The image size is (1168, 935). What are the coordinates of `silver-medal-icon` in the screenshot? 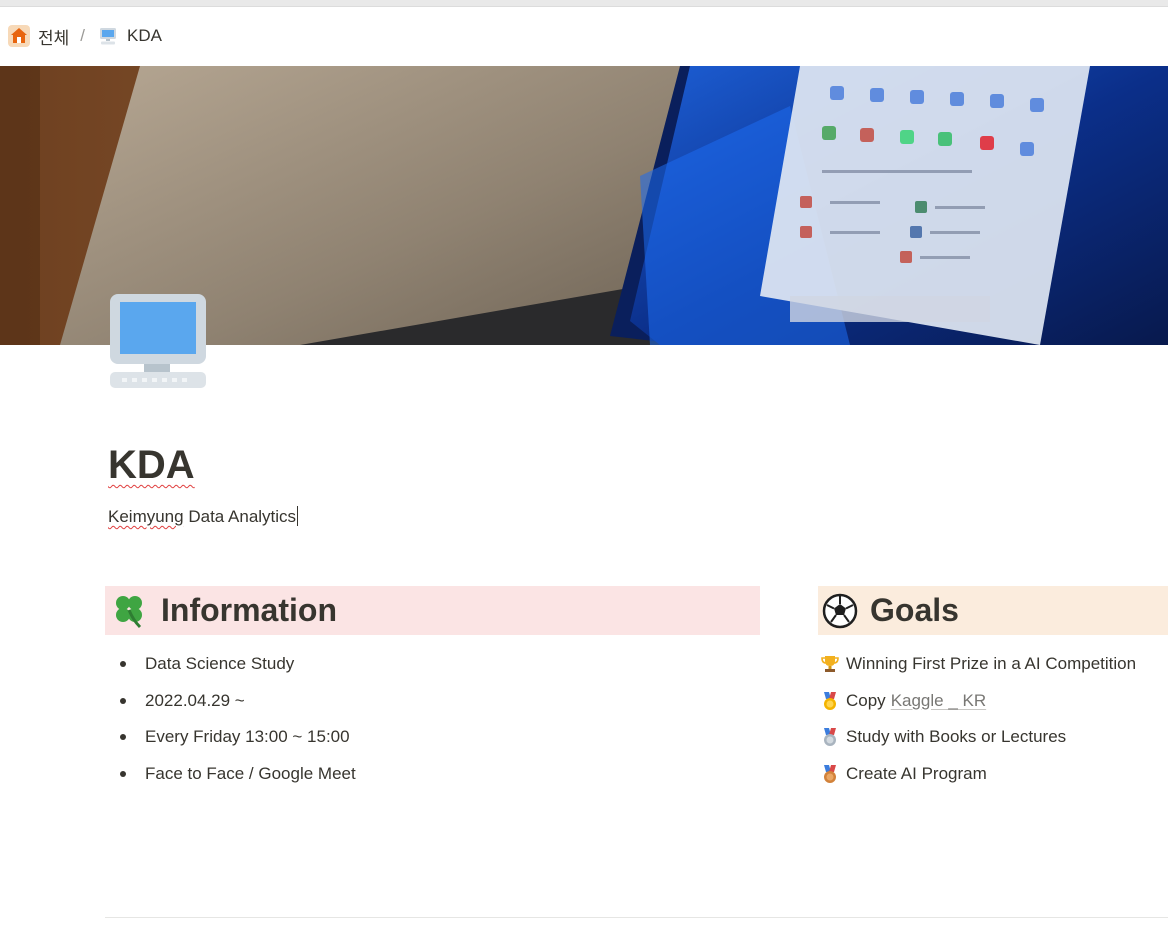 It's located at (830, 737).